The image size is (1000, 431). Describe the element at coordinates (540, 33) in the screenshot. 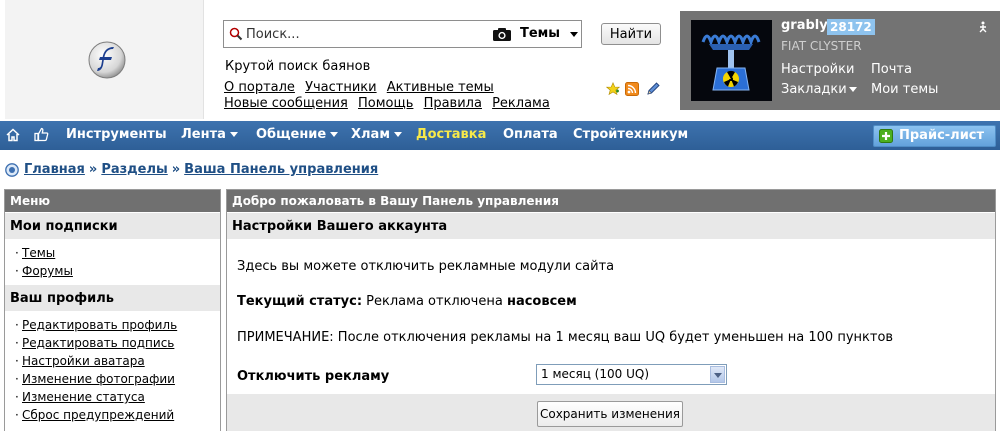

I see `search-scope-value: Темы` at that location.